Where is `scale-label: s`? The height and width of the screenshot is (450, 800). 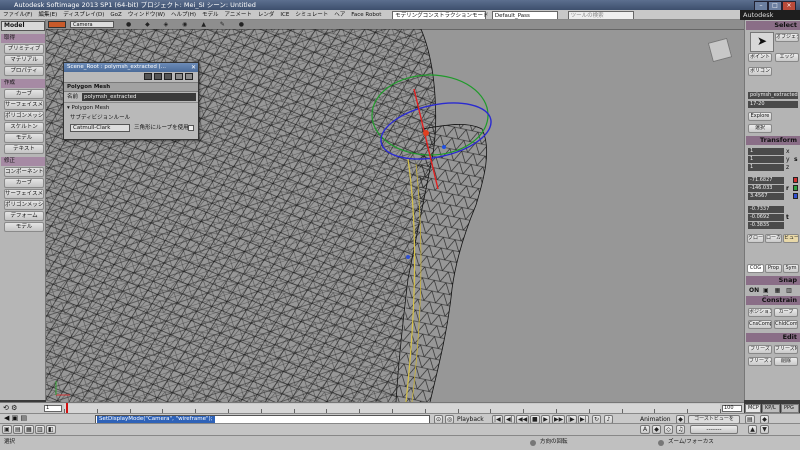 scale-label: s is located at coordinates (796, 159).